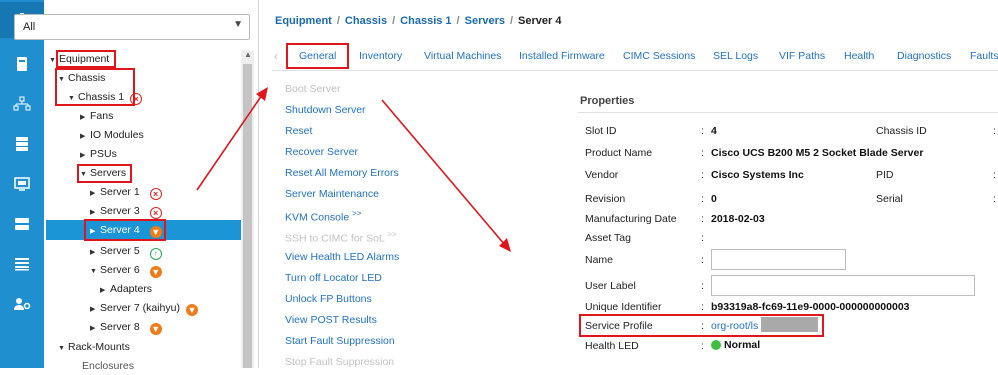 The image size is (998, 375). What do you see at coordinates (132, 27) in the screenshot?
I see `filter-dropdown: All ▼` at bounding box center [132, 27].